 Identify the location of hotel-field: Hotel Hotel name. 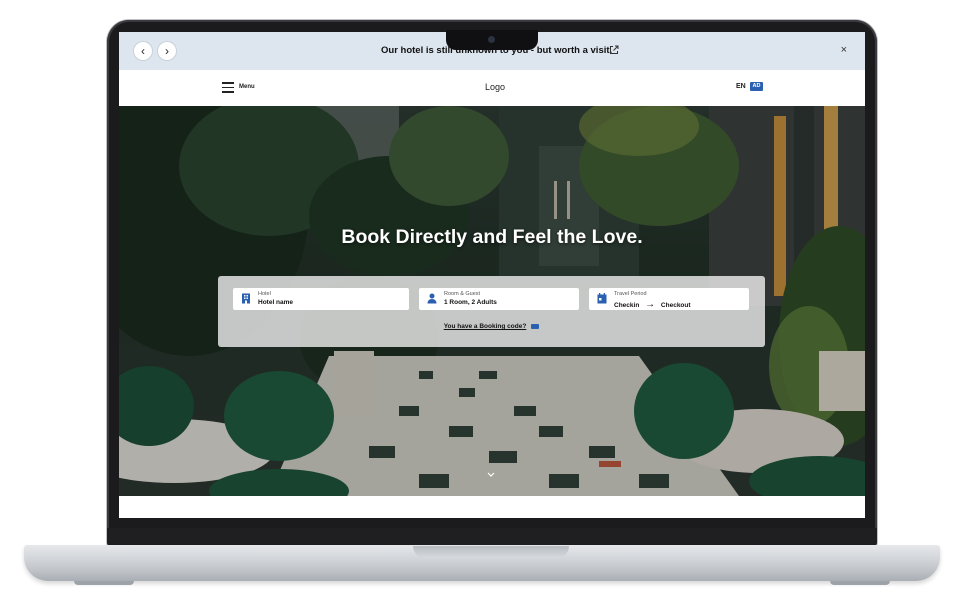
(321, 299).